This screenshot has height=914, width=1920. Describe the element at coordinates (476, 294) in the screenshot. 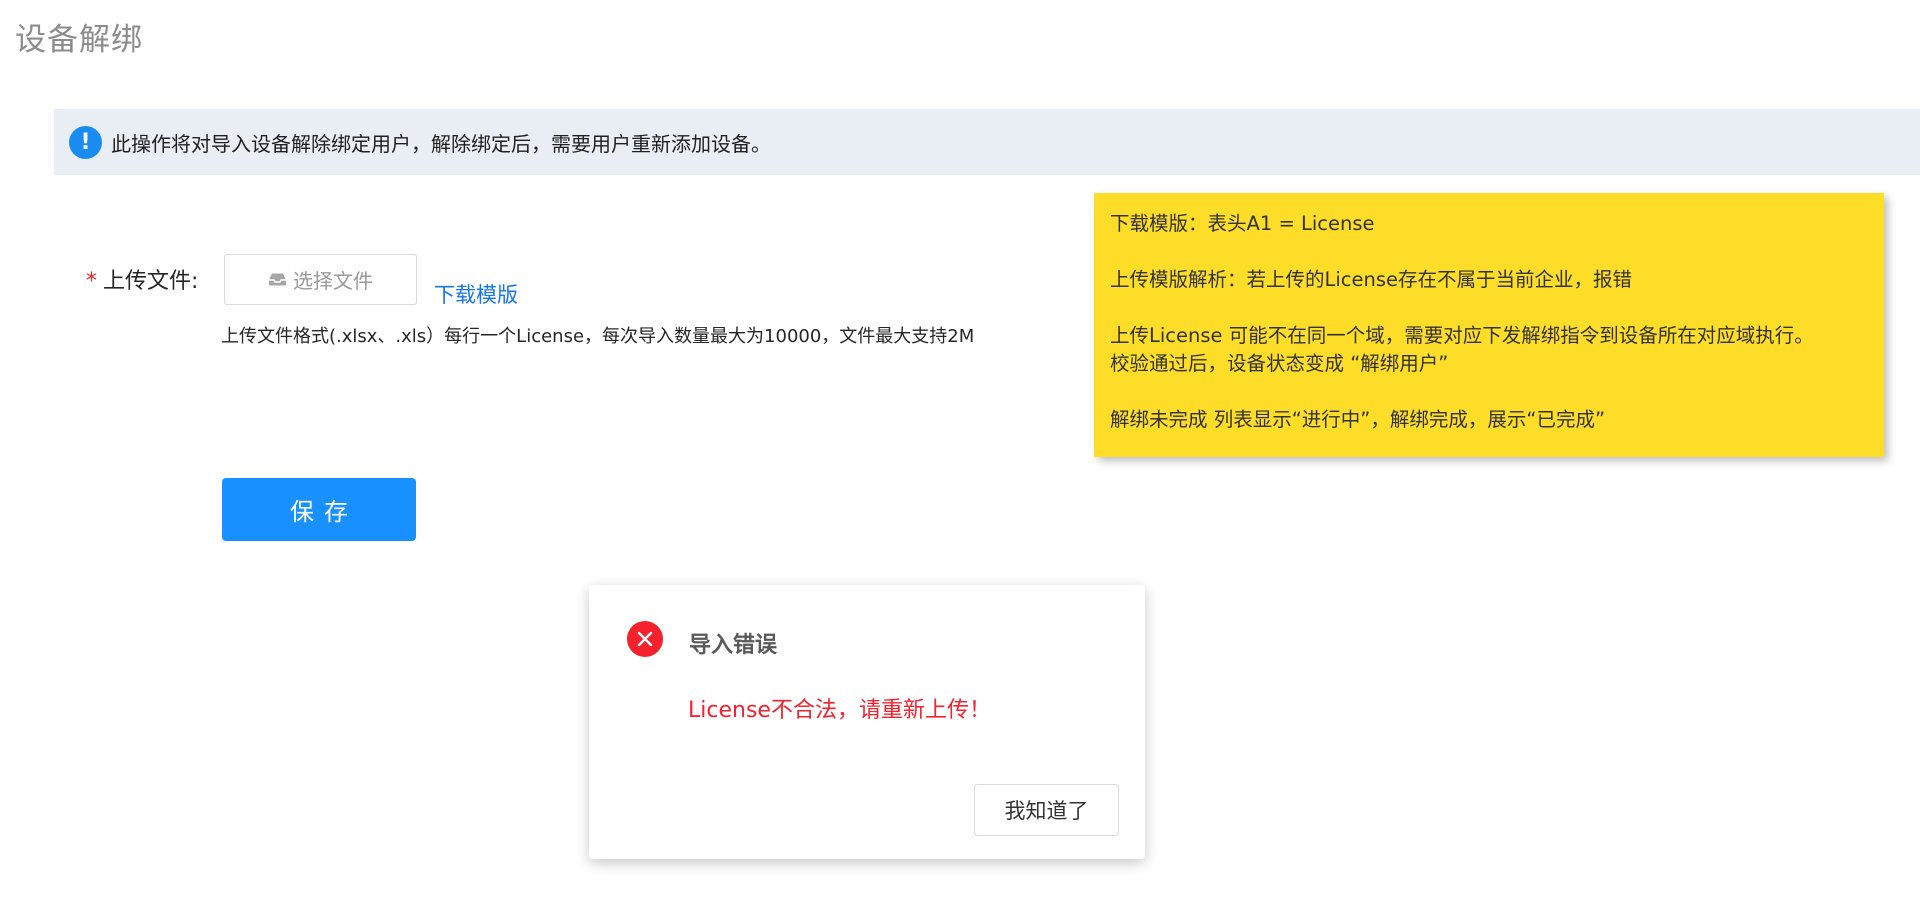

I see `download-template-link: 下载模版` at that location.